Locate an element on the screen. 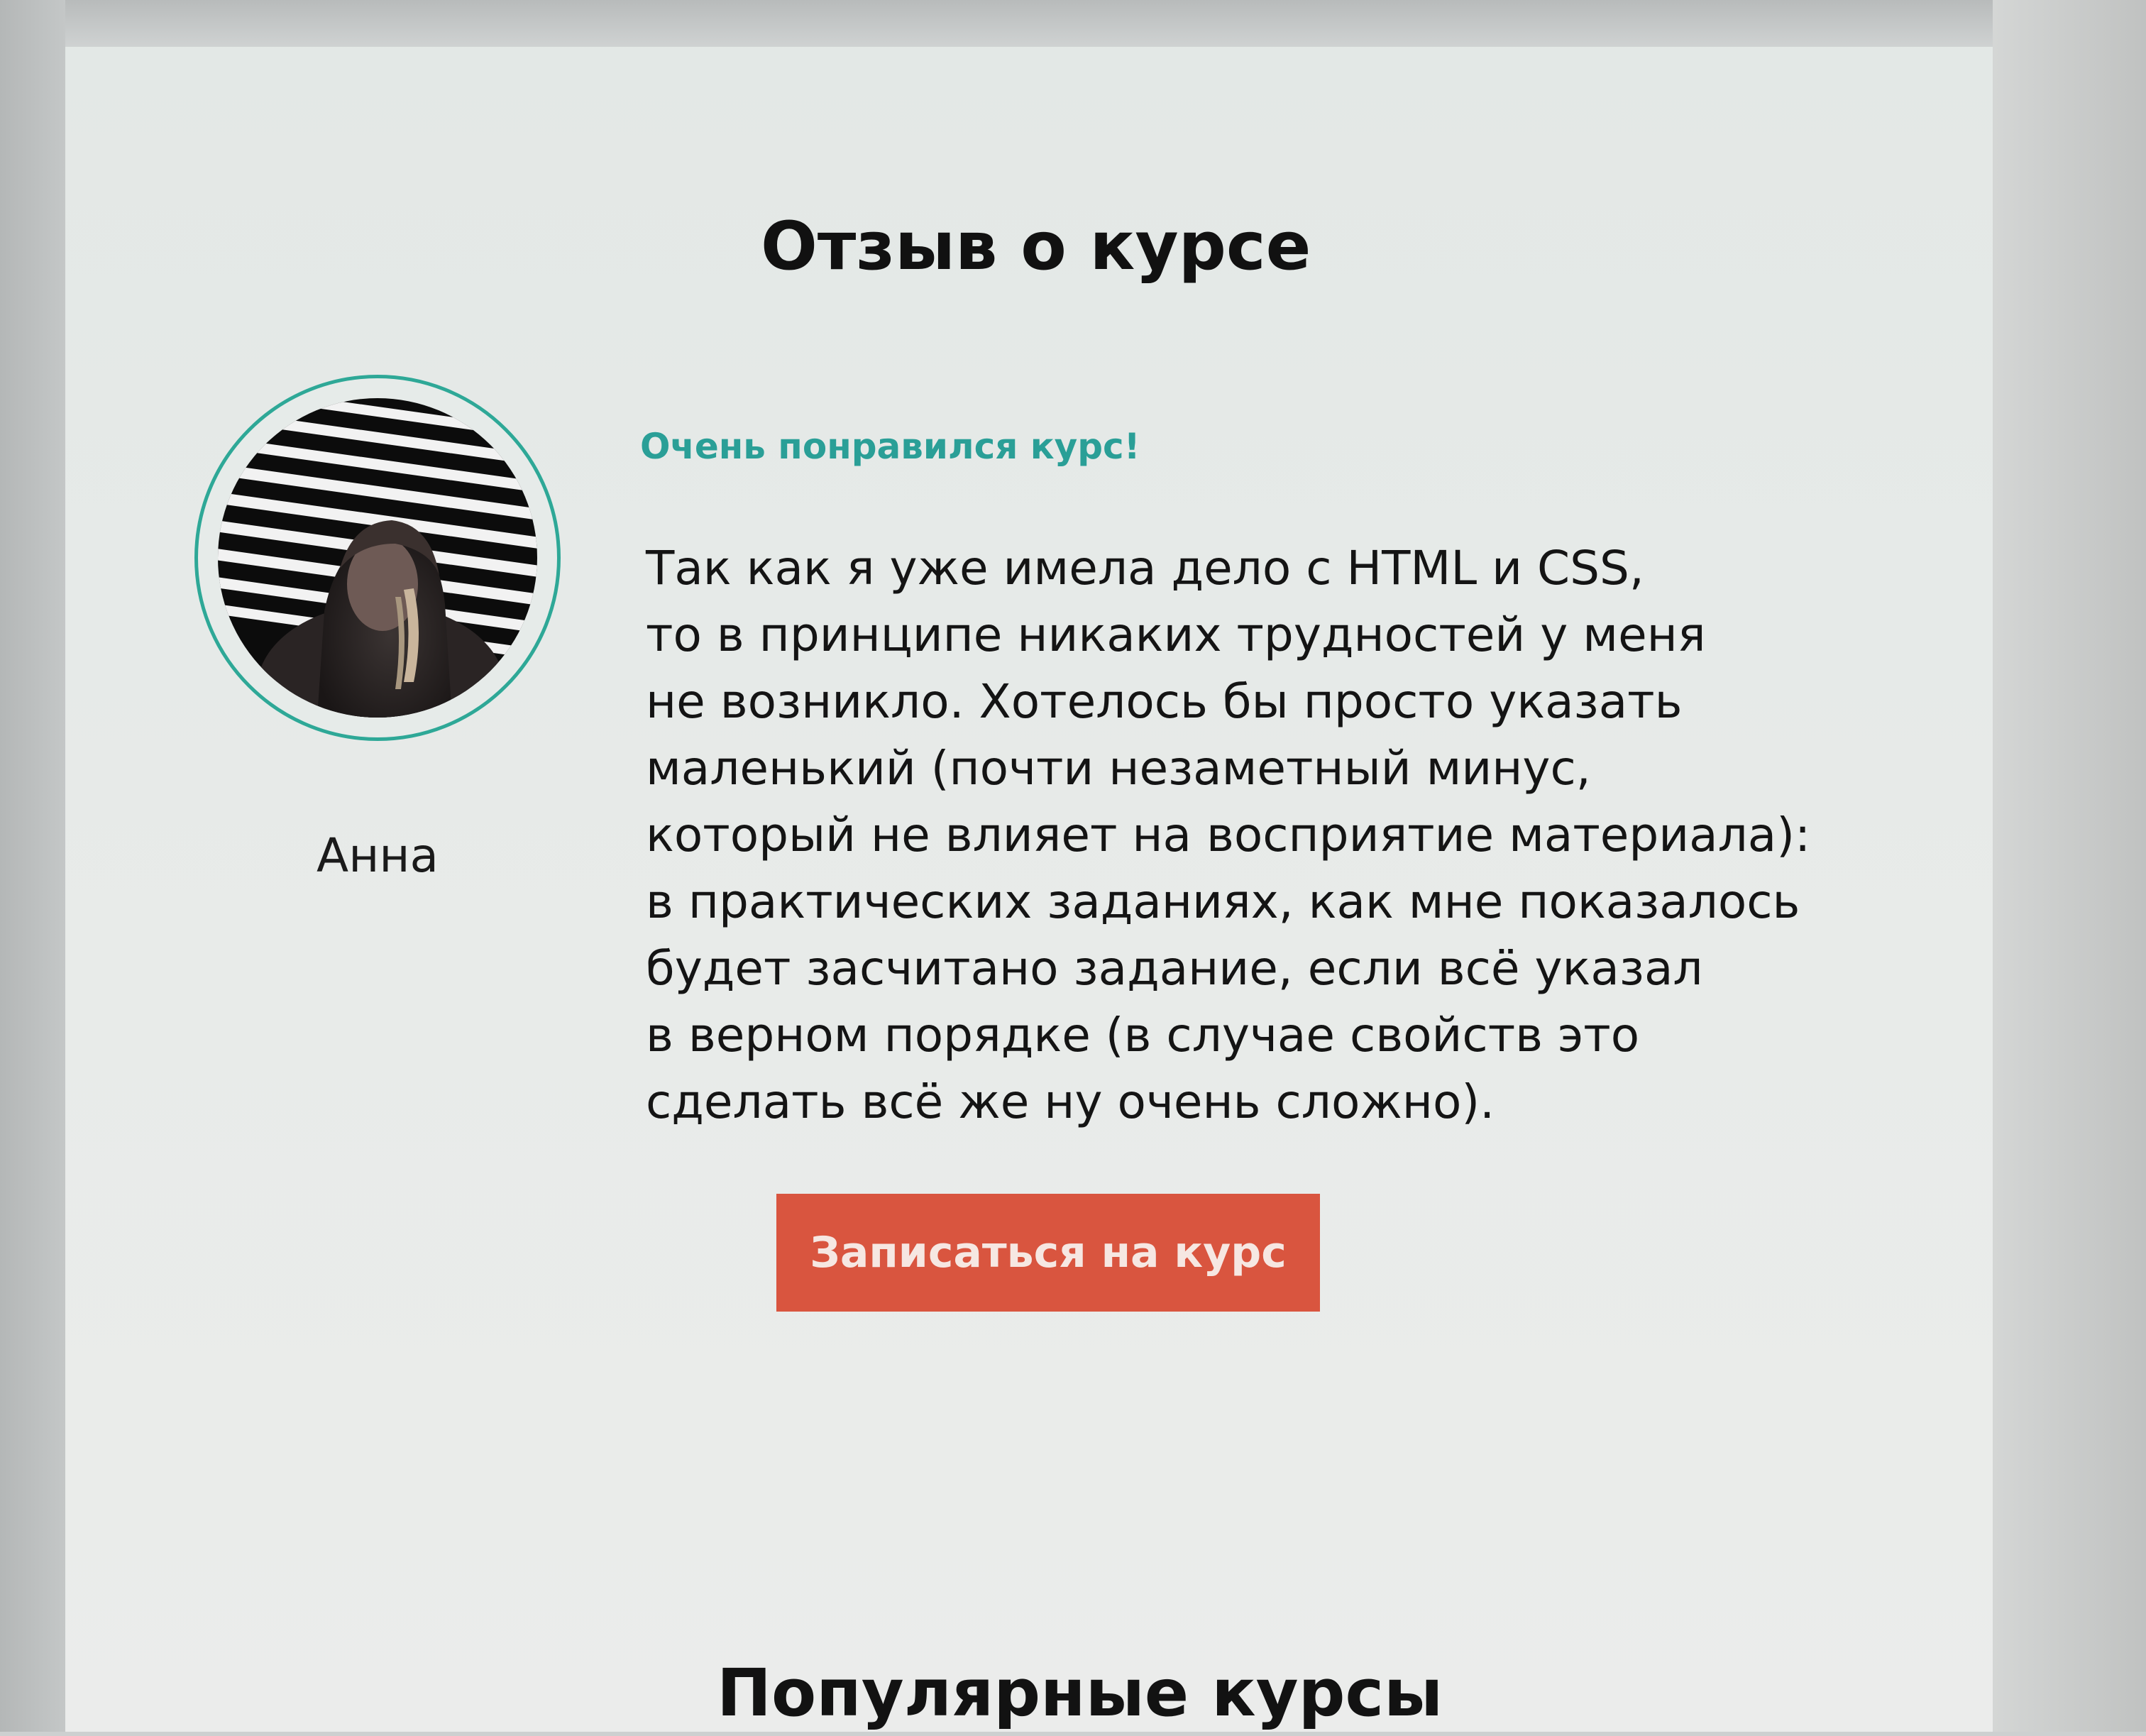  author-avatar is located at coordinates (377, 558).